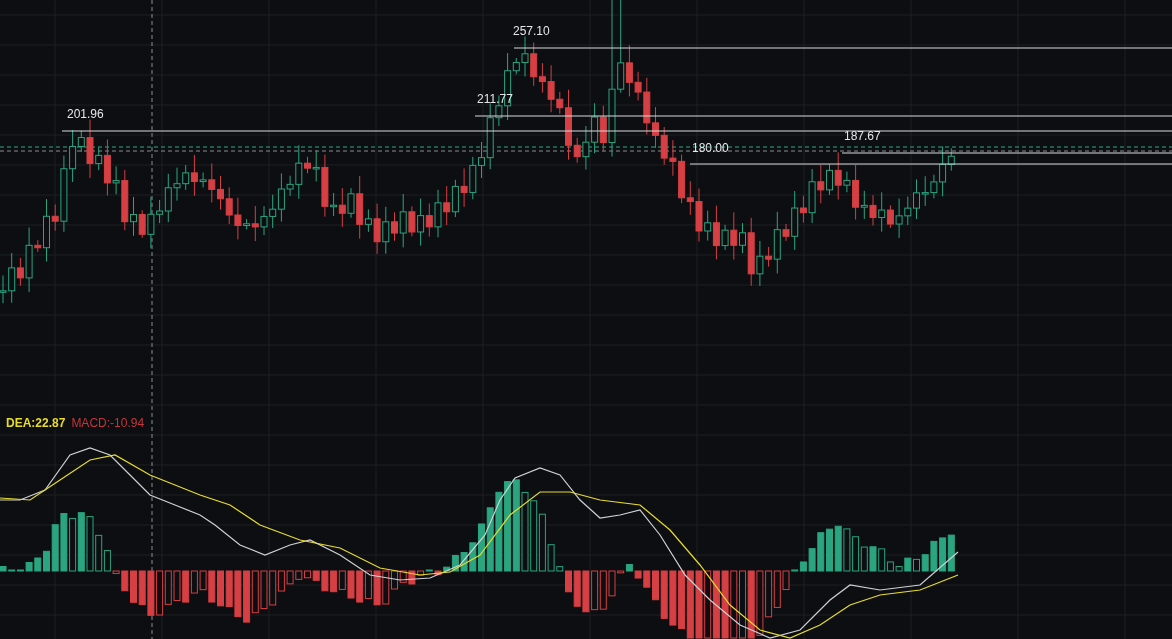 The width and height of the screenshot is (1172, 639). Describe the element at coordinates (531, 31) in the screenshot. I see `price-label: 257.10` at that location.